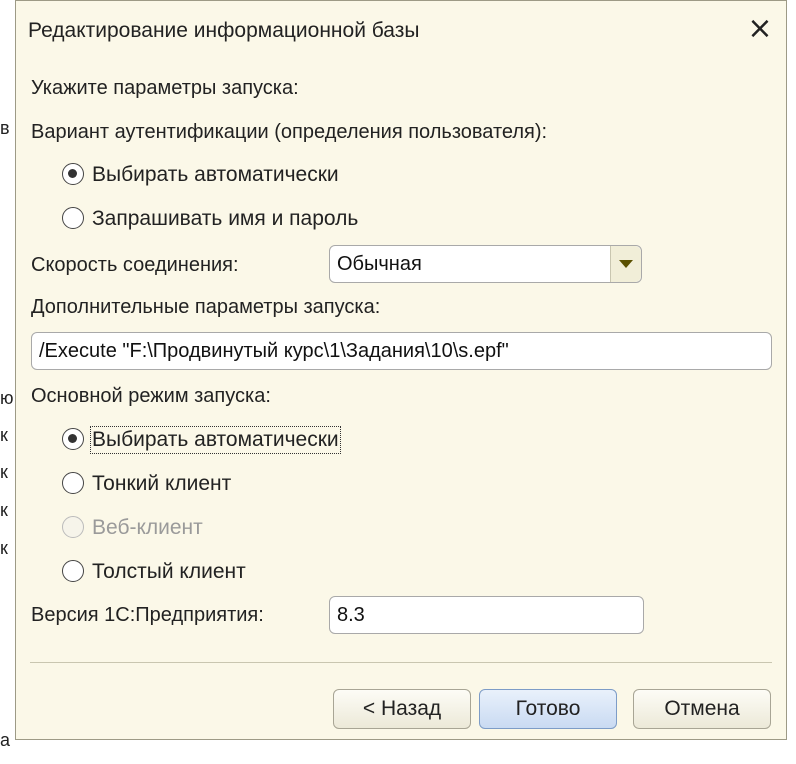 The height and width of the screenshot is (764, 796). I want to click on back-button: < Назад, so click(402, 709).